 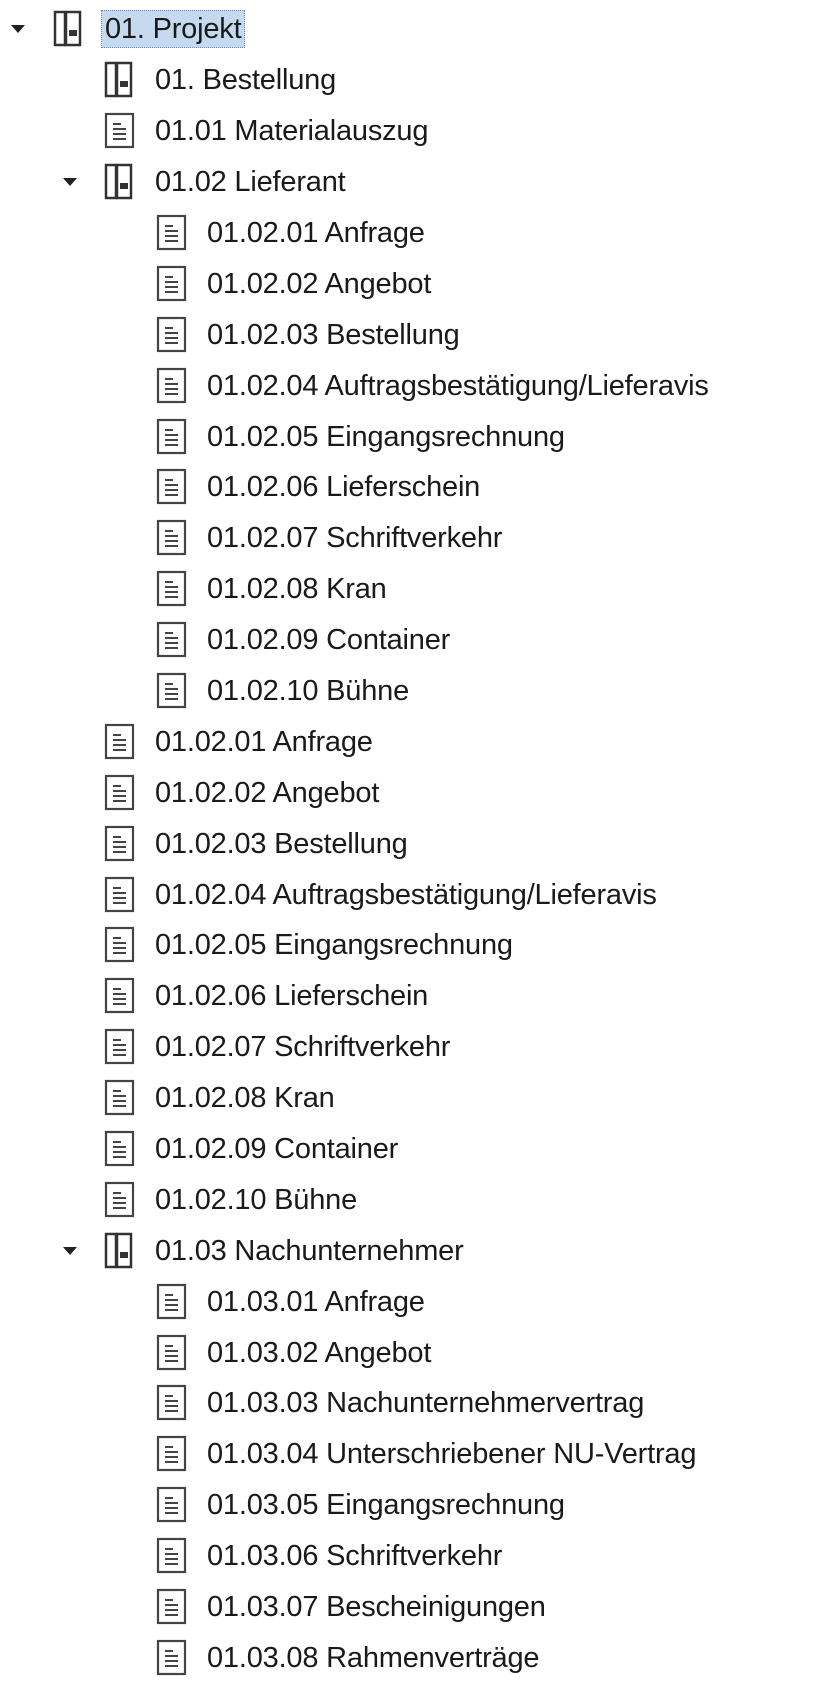 I want to click on tree-node-document: 01.03.05 Eingangsrechnung, so click(x=418, y=1505).